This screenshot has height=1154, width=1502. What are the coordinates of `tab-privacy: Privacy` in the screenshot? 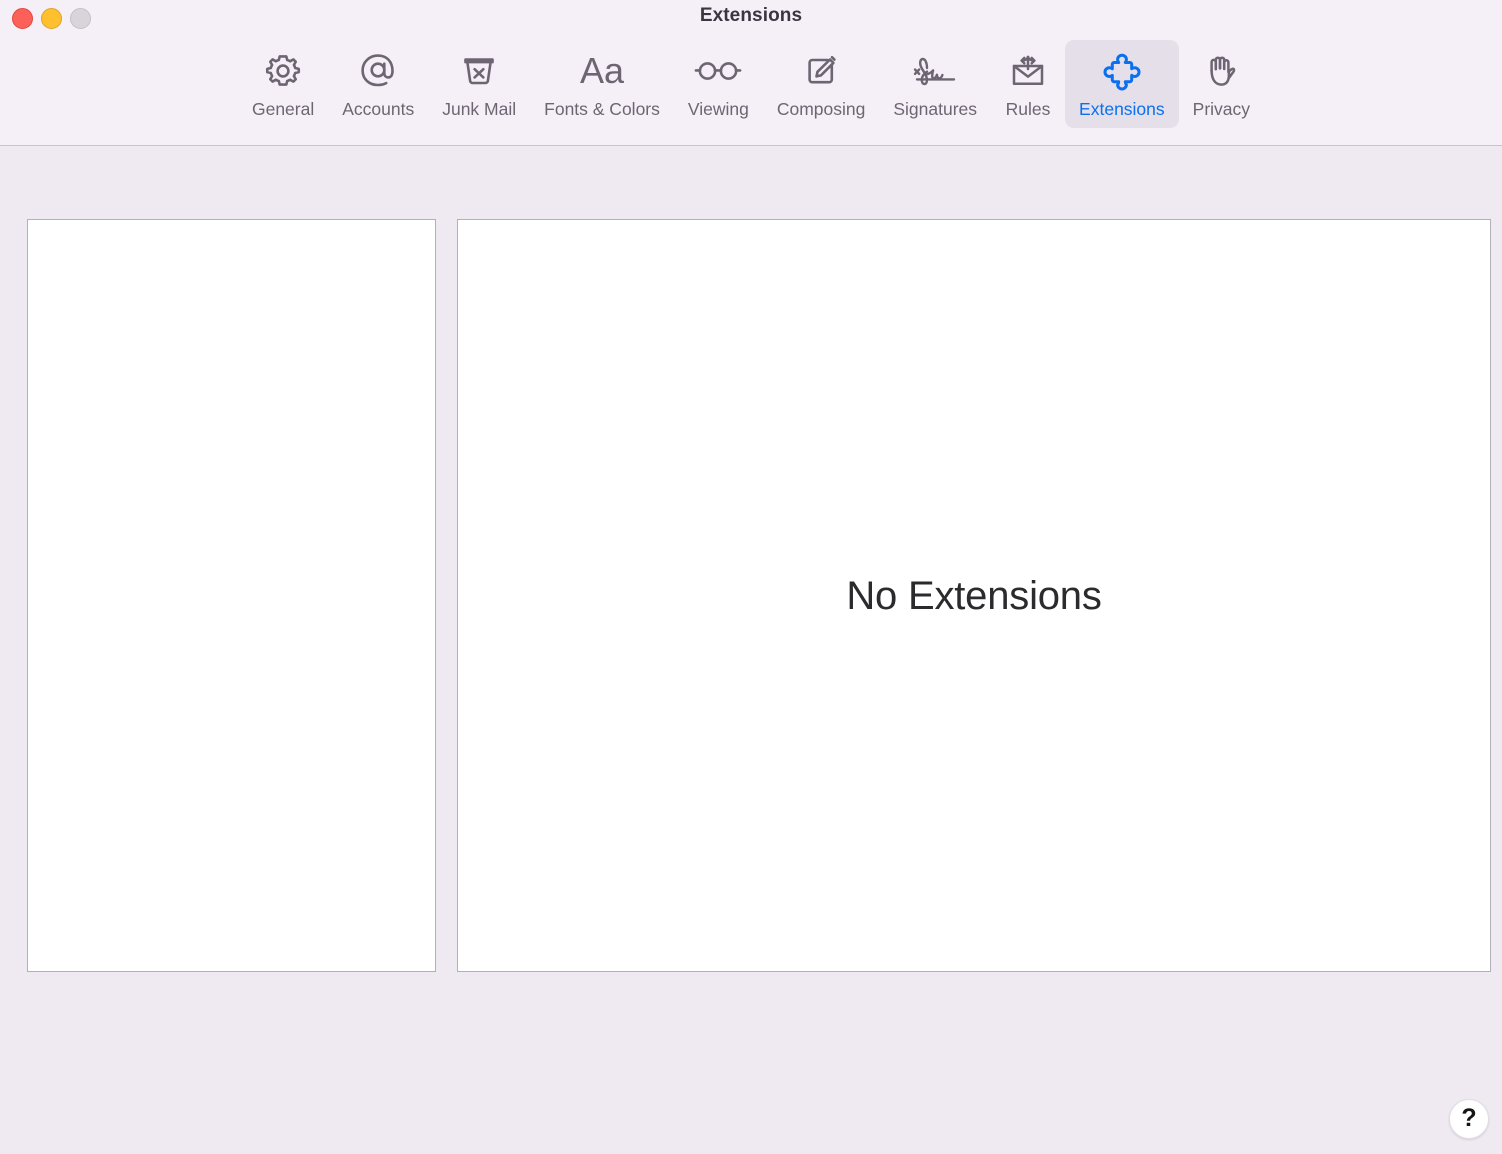 It's located at (1221, 84).